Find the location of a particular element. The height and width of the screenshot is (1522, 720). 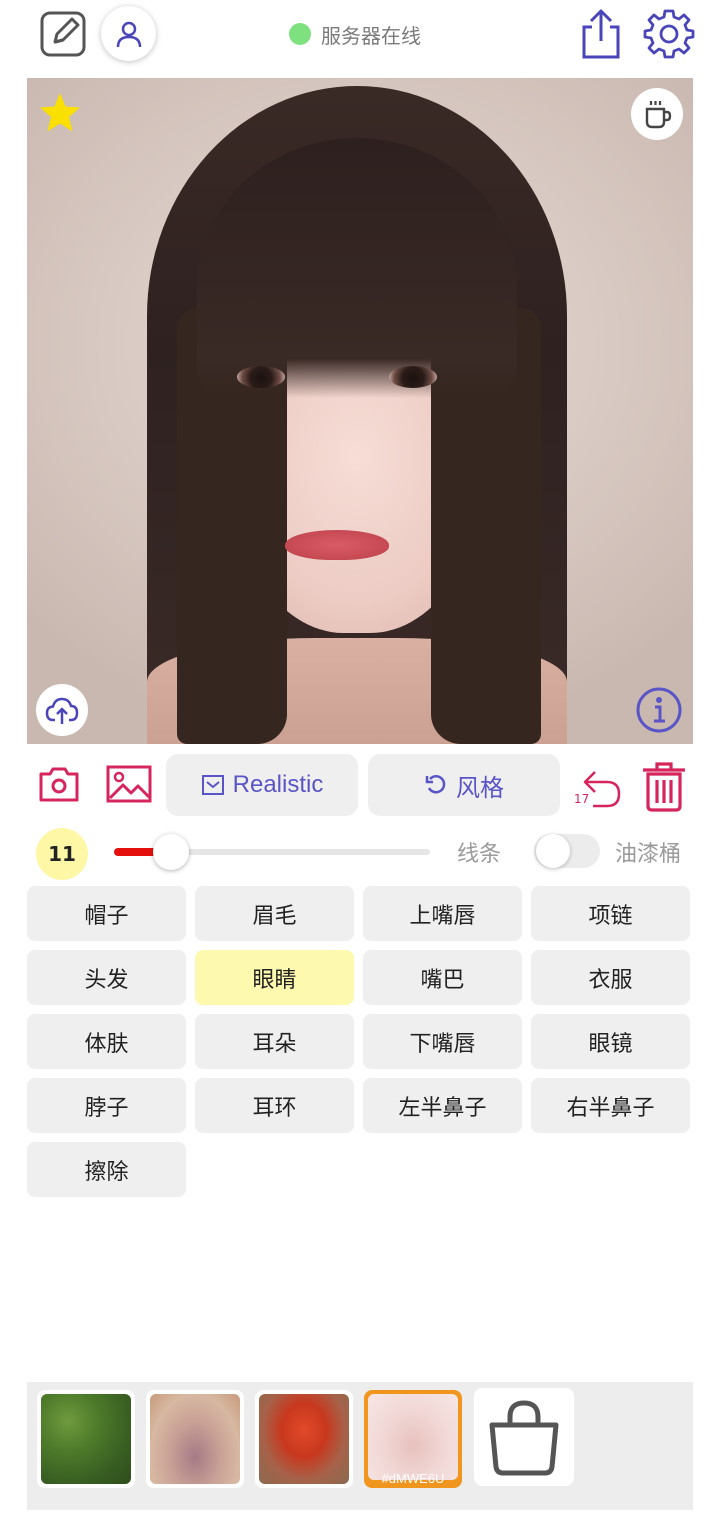

undo-button: 17 is located at coordinates (598, 787).